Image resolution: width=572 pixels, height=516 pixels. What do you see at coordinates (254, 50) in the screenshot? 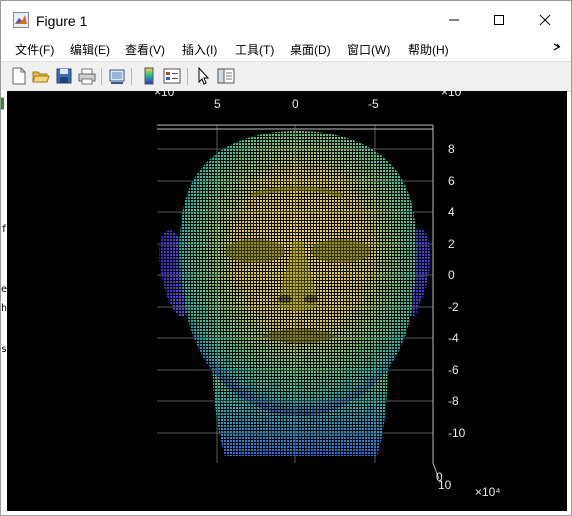
I see `menu-tools: 工具(T)` at bounding box center [254, 50].